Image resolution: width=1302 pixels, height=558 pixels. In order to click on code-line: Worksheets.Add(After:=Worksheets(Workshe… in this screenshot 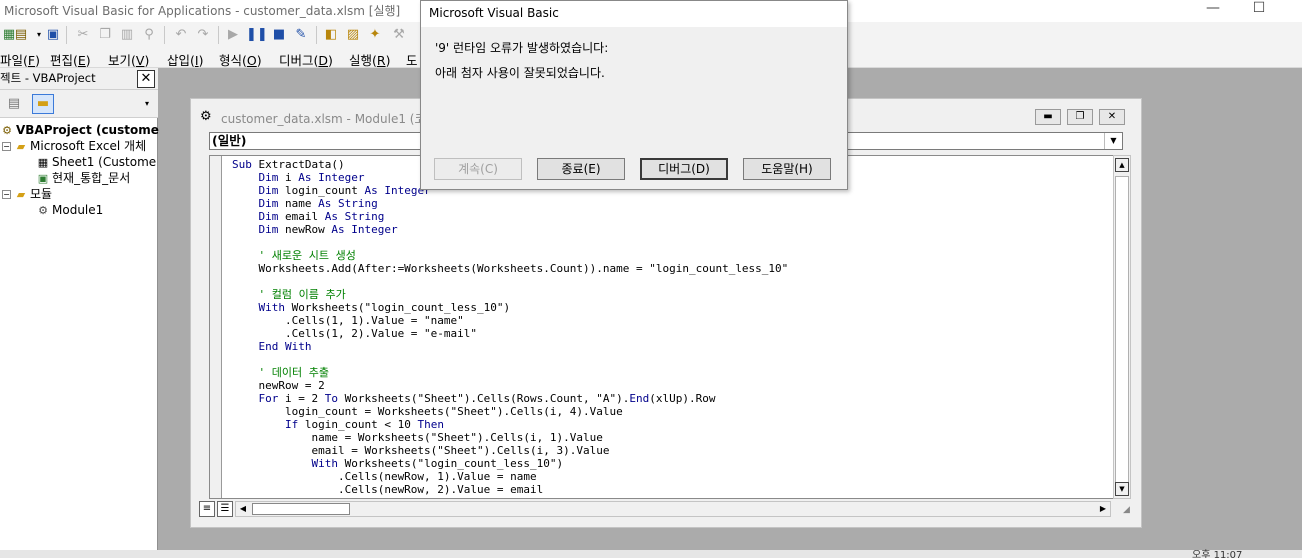, I will do `click(510, 268)`.